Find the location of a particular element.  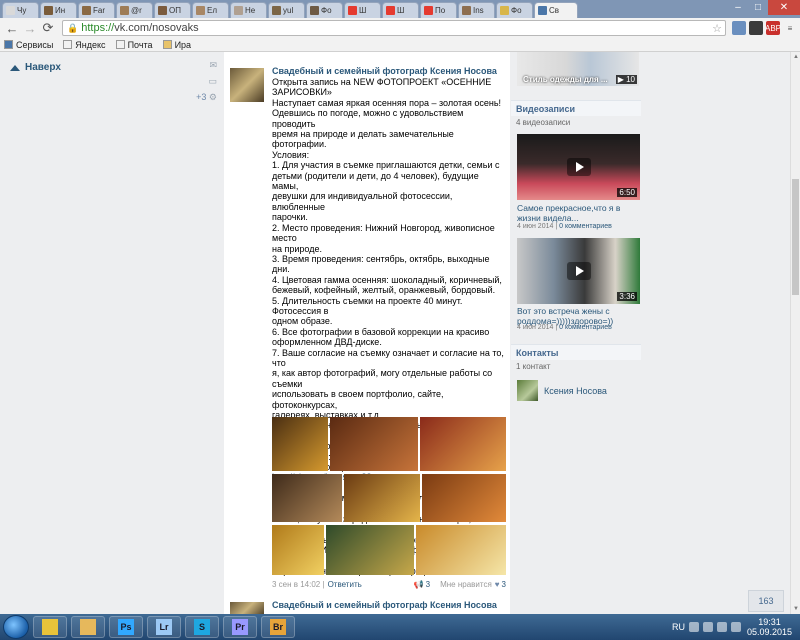

reply-link: Ответить is located at coordinates (345, 584).